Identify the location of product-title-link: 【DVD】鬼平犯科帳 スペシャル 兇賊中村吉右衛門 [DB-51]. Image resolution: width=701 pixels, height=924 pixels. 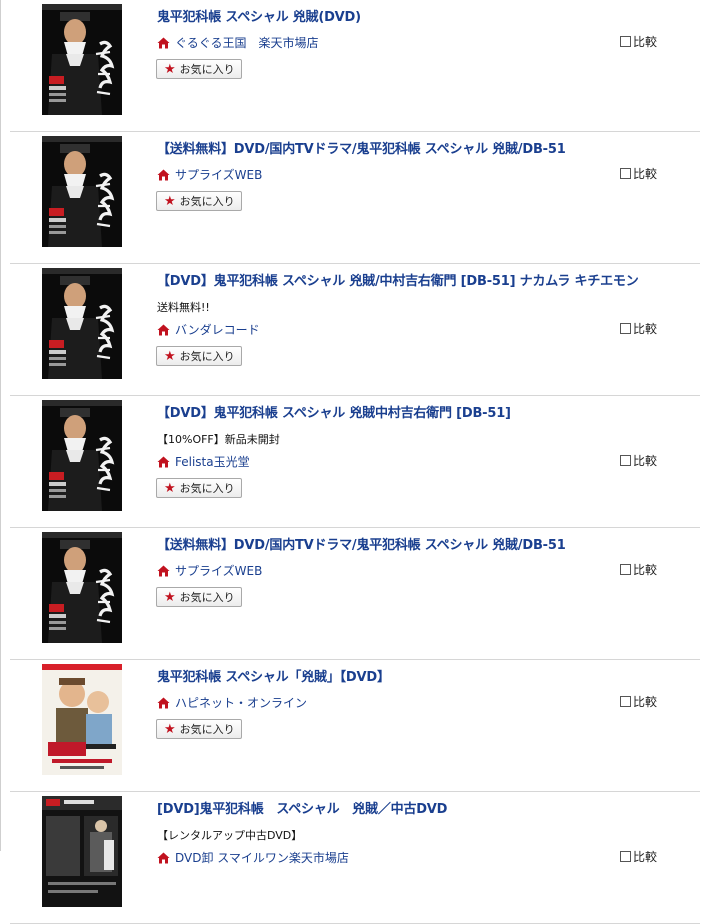
(334, 411).